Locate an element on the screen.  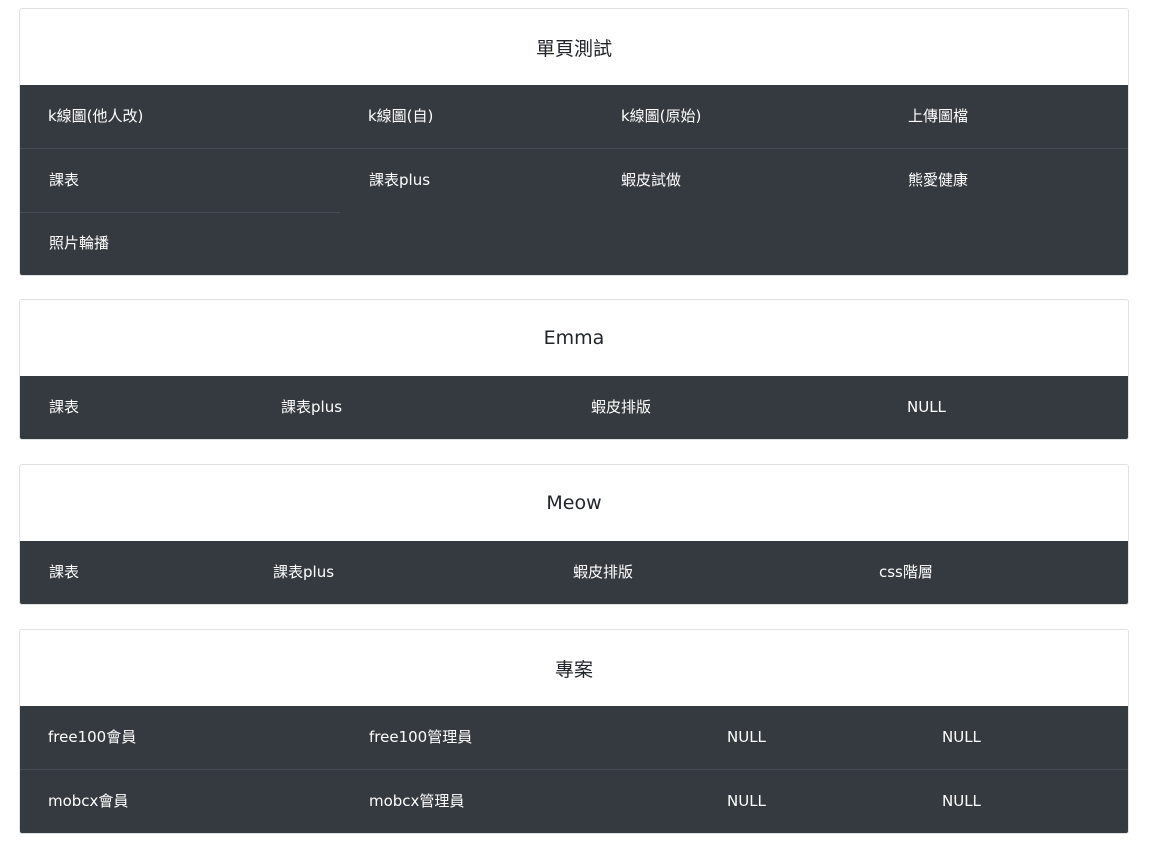
table-row: 課表 課表plus 蝦皮排版 NULL is located at coordinates (574, 407).